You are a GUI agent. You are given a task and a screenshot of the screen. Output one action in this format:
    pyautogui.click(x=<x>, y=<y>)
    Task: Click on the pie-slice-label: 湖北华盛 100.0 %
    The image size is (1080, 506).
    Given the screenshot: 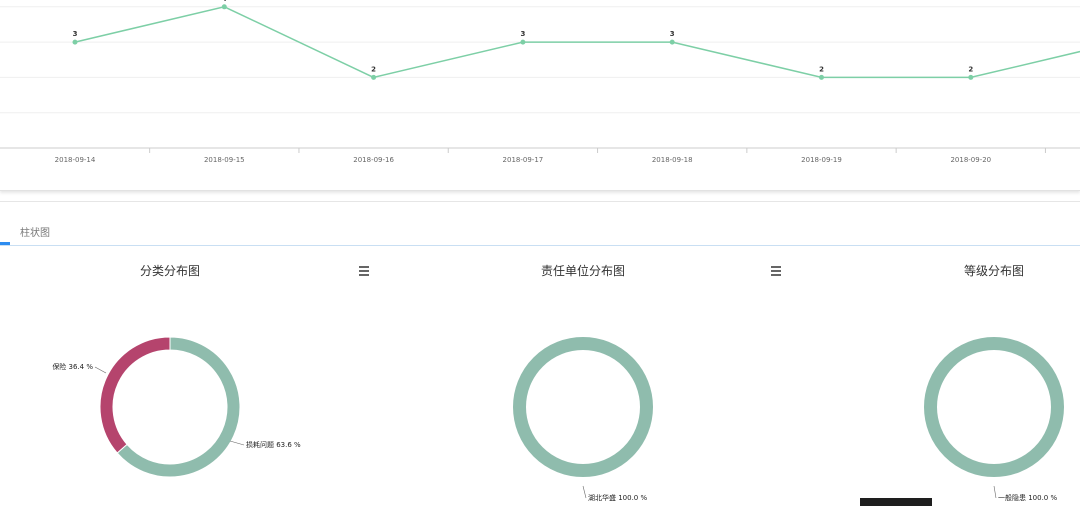 What is the action you would take?
    pyautogui.click(x=617, y=497)
    